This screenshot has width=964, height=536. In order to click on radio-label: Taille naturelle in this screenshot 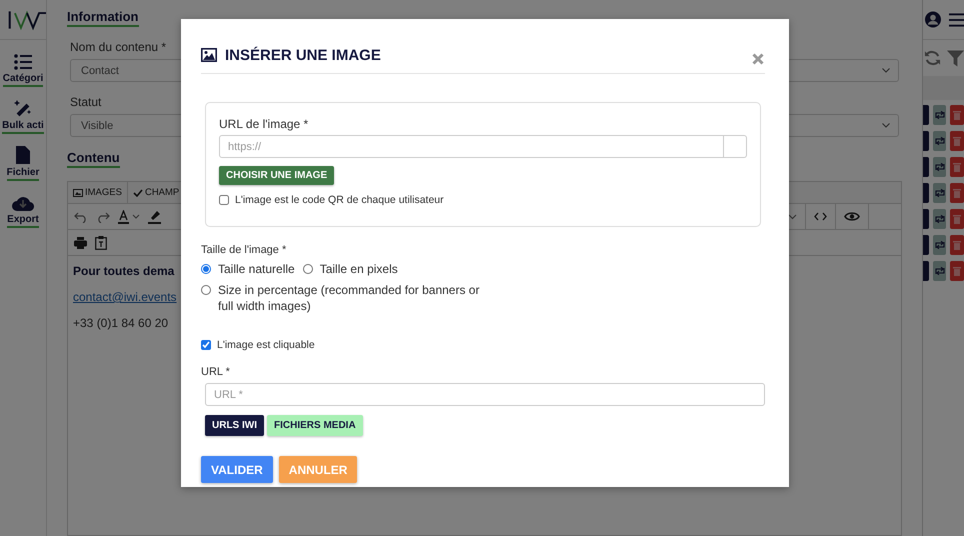, I will do `click(256, 269)`.